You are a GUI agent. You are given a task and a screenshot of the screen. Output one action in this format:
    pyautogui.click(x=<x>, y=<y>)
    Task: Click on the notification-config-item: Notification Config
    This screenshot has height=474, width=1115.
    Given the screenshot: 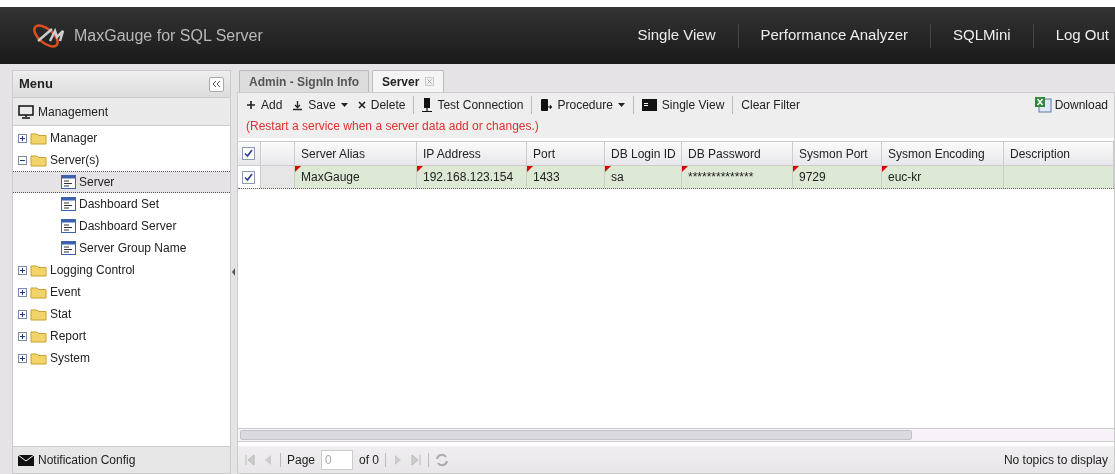 What is the action you would take?
    pyautogui.click(x=121, y=459)
    